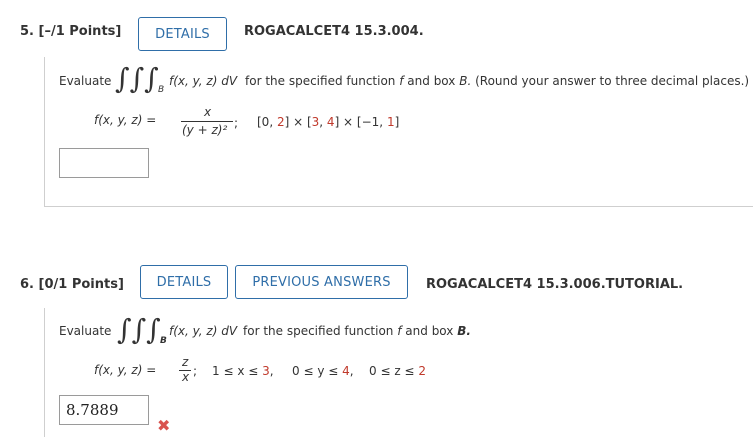 Image resolution: width=753 pixels, height=437 pixels. I want to click on q6-fraction-numerator: z, so click(185, 362).